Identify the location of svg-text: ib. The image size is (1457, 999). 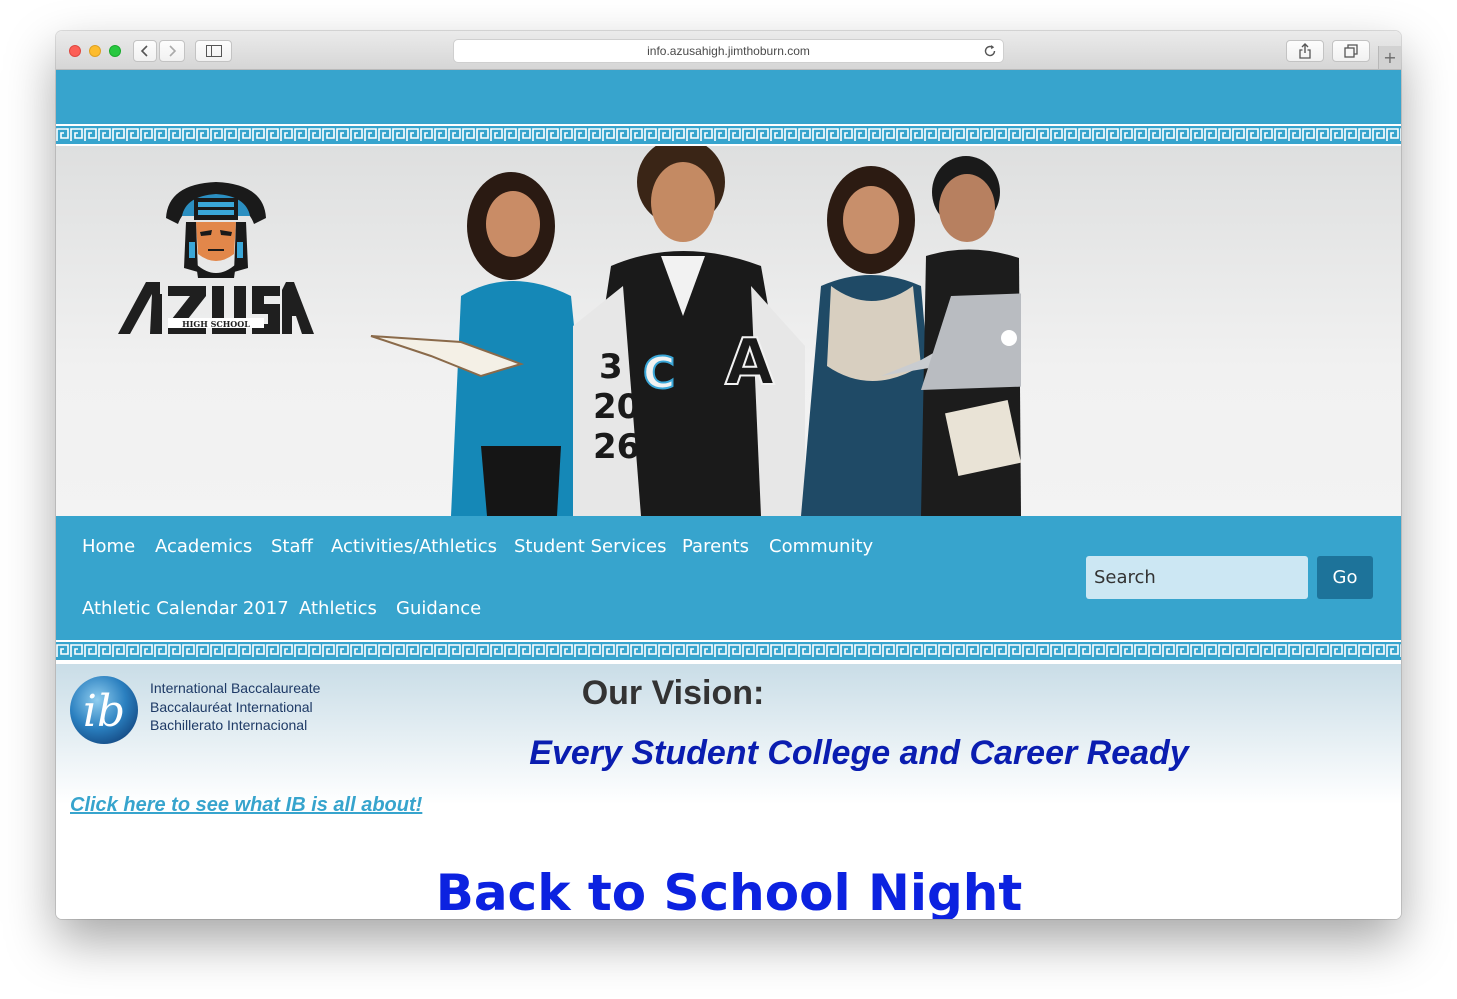
(104, 711).